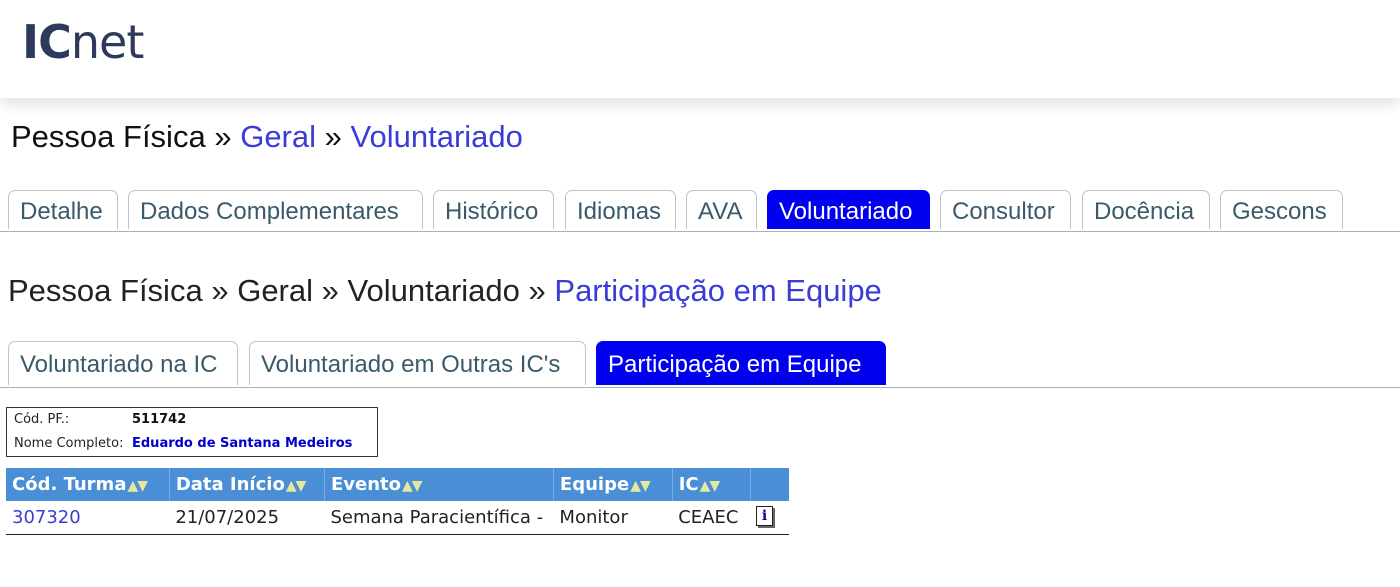 The height and width of the screenshot is (587, 1400). What do you see at coordinates (688, 484) in the screenshot?
I see `header-label: IC` at bounding box center [688, 484].